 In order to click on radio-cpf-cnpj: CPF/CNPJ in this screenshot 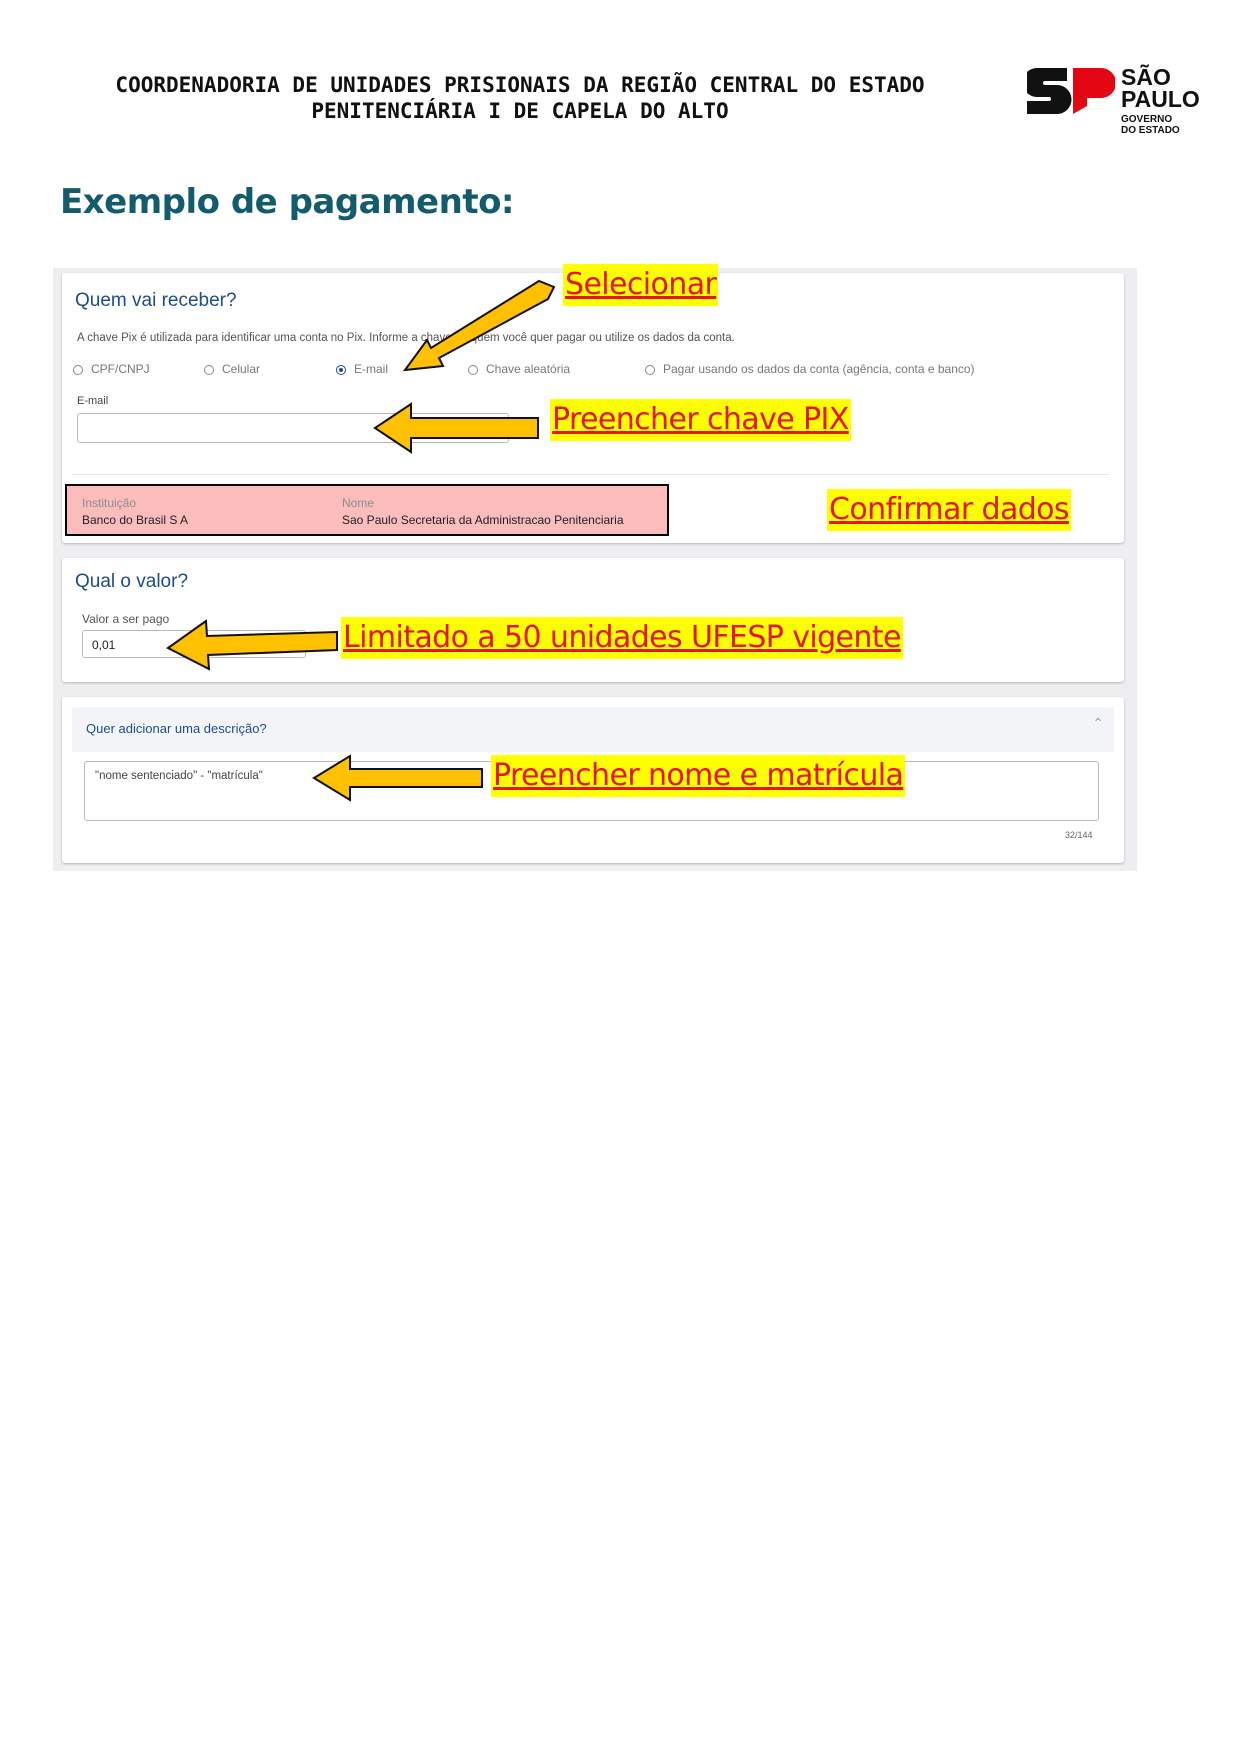, I will do `click(111, 369)`.